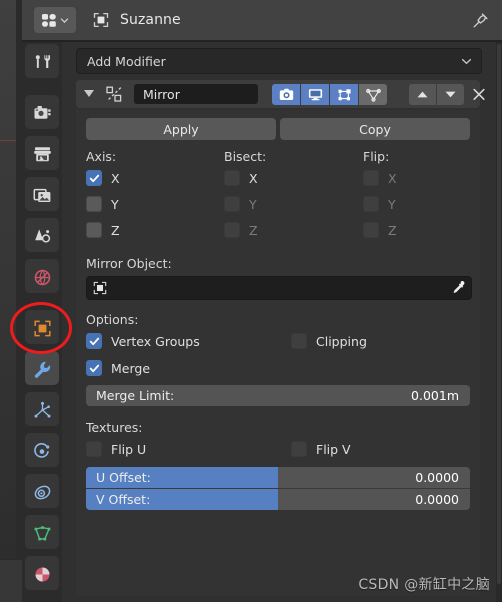 The height and width of the screenshot is (602, 502). What do you see at coordinates (64, 20) in the screenshot?
I see `chevron-down-icon` at bounding box center [64, 20].